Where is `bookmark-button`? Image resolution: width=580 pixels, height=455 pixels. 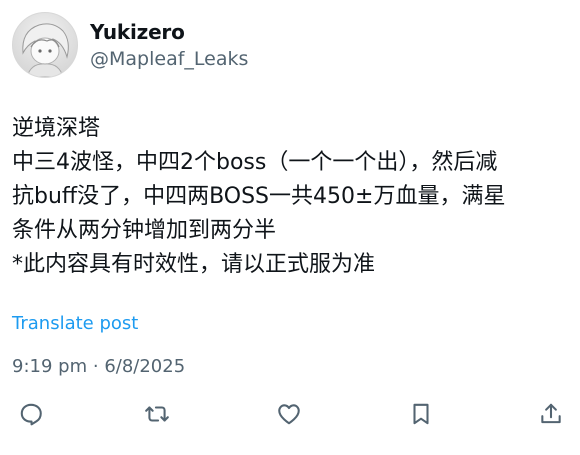 bookmark-button is located at coordinates (421, 414).